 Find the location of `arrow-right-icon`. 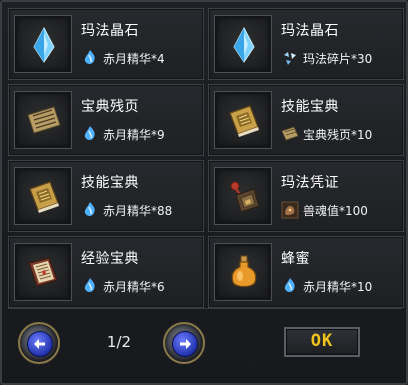

arrow-right-icon is located at coordinates (185, 344).